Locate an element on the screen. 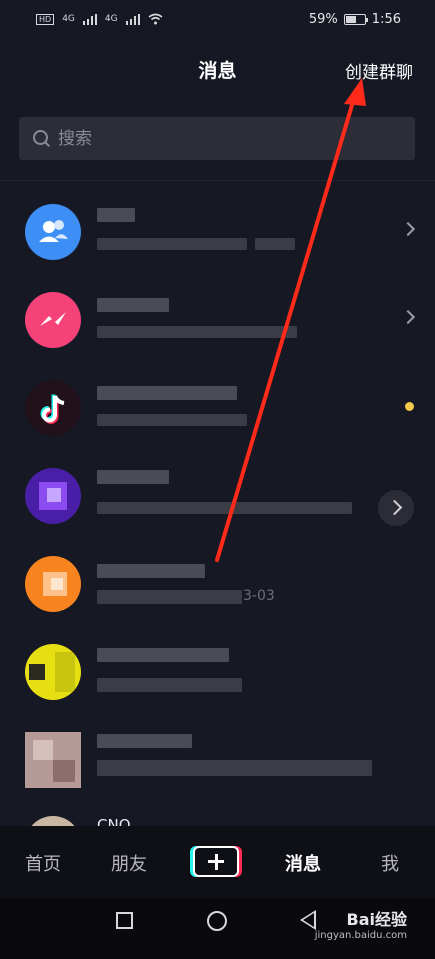  create-group-button: 创建群聊 is located at coordinates (379, 70).